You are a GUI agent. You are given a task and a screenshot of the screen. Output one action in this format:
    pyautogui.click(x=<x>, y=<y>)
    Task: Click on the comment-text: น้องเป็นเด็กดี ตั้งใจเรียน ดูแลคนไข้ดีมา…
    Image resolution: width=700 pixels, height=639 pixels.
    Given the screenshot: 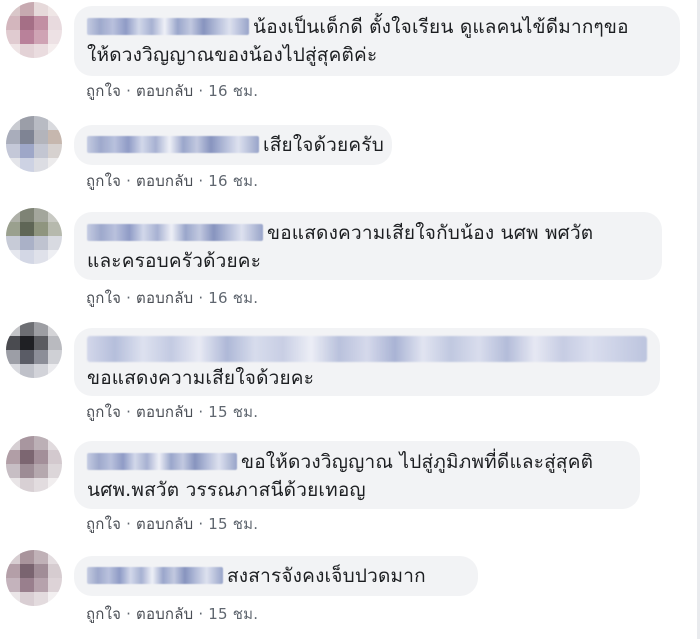 What is the action you would take?
    pyautogui.click(x=441, y=27)
    